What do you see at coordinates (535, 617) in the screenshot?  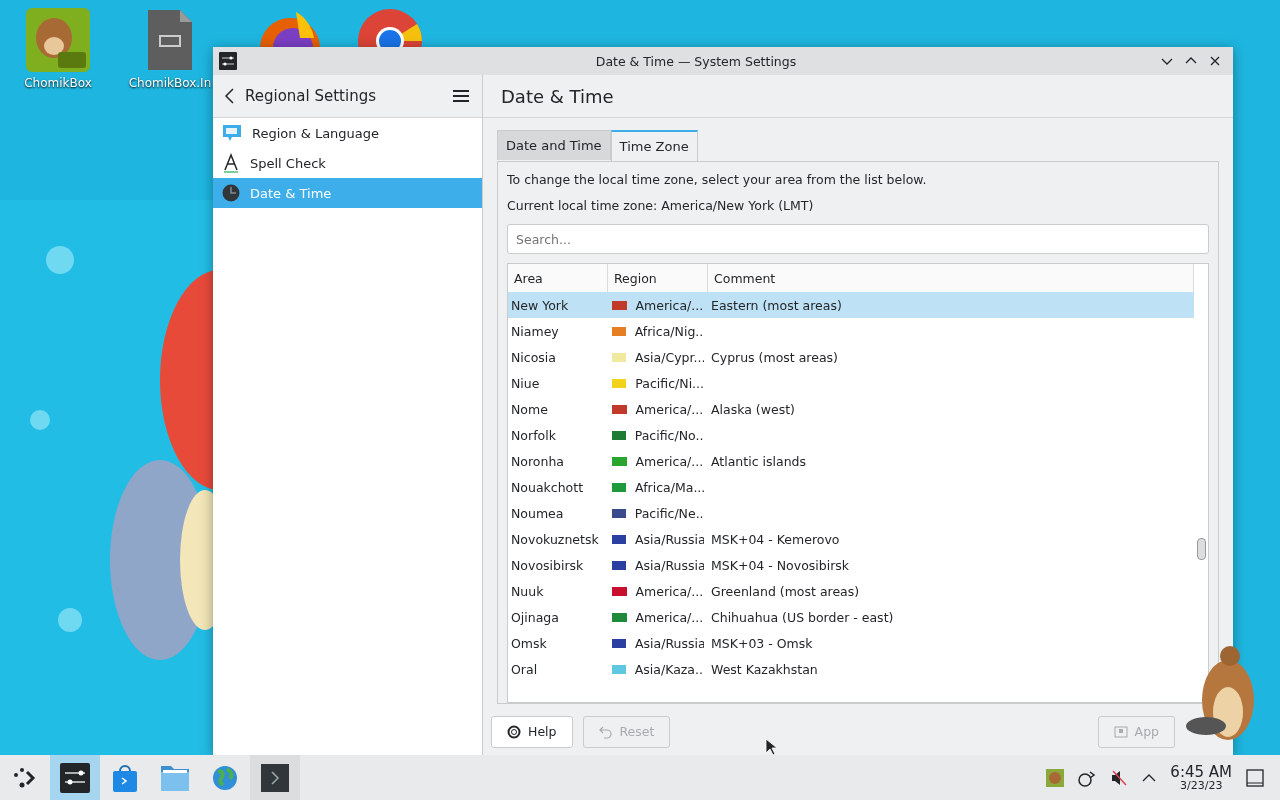 I see `table-cell-text: Ojinaga` at bounding box center [535, 617].